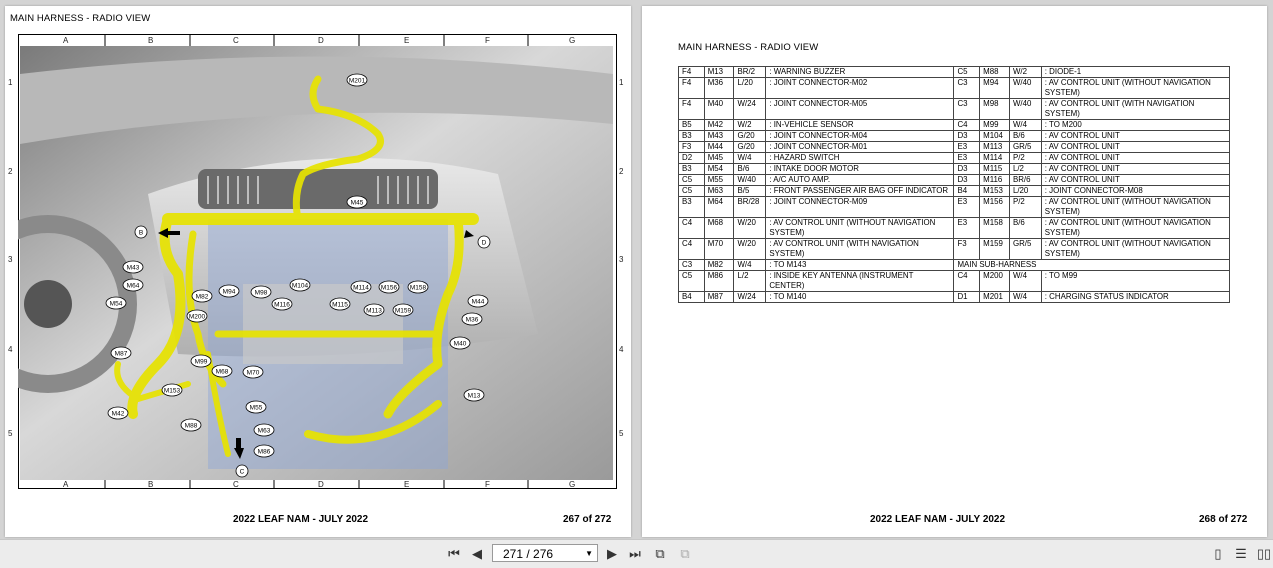 Image resolution: width=1273 pixels, height=568 pixels. What do you see at coordinates (1025, 136) in the screenshot?
I see `table-cell: B/6` at bounding box center [1025, 136].